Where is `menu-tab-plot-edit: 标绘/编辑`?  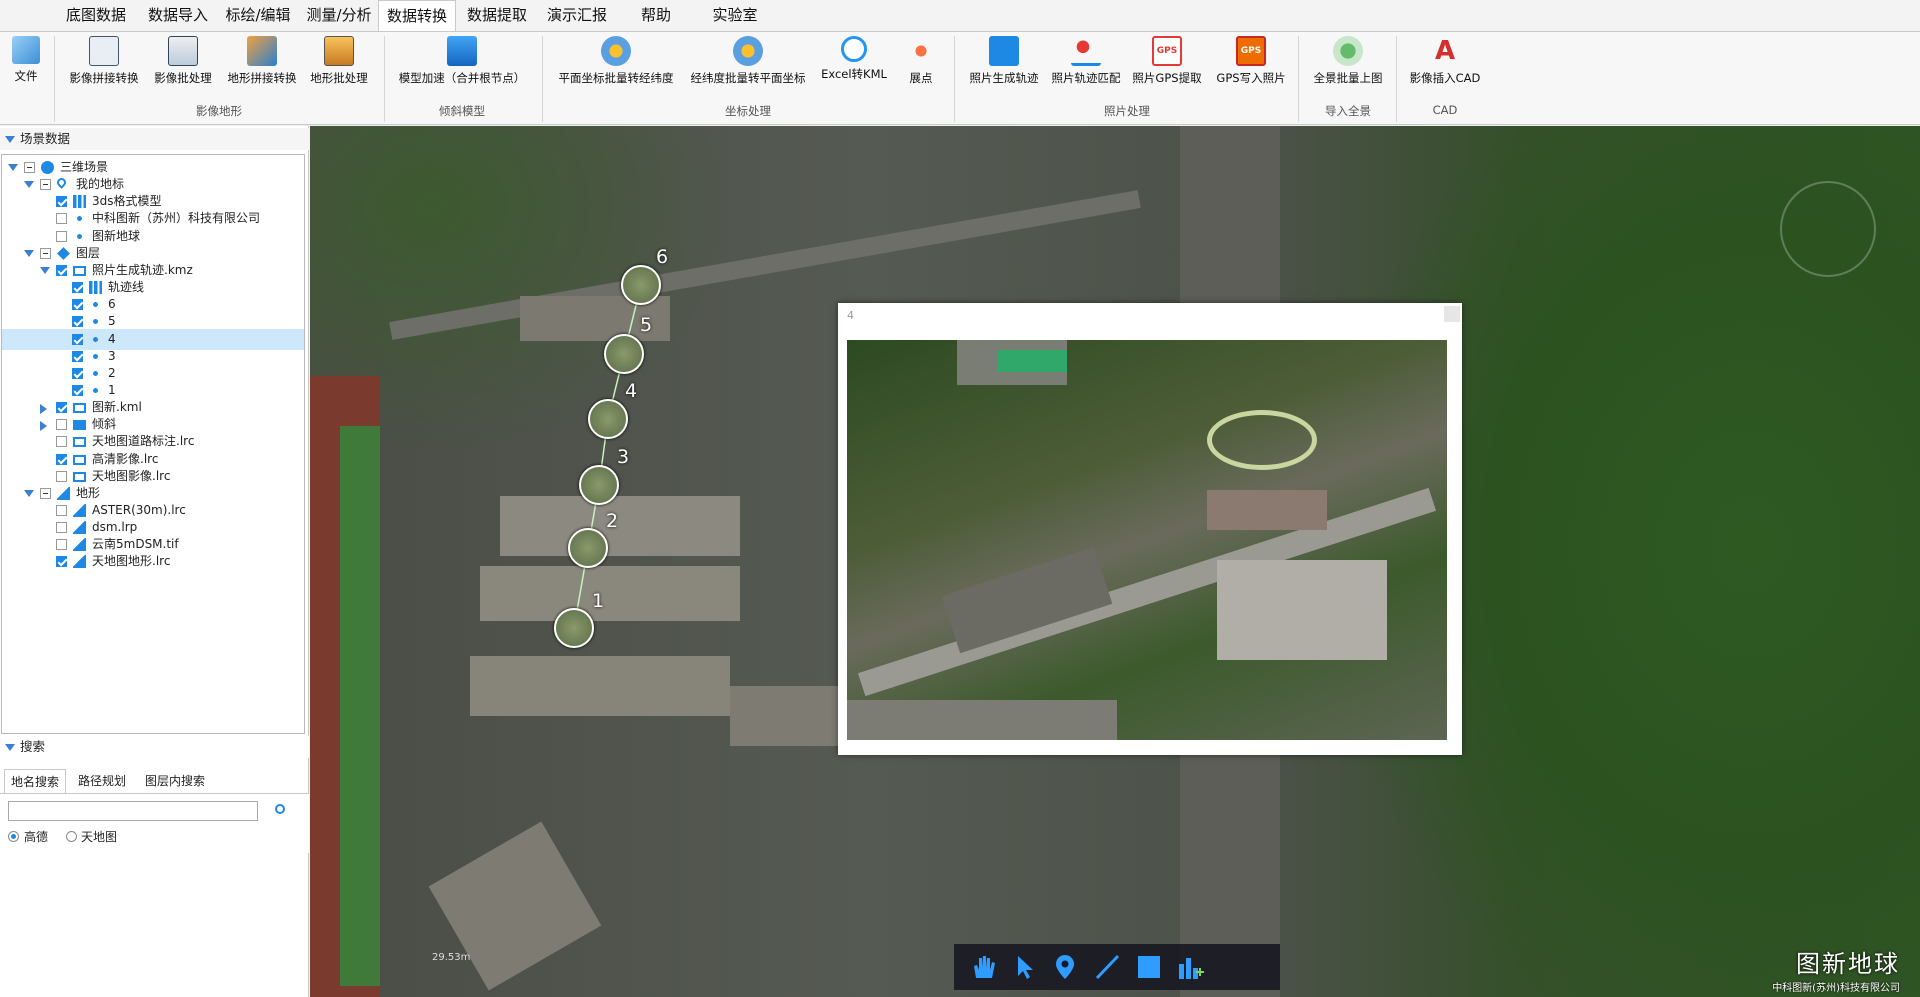
menu-tab-plot-edit: 标绘/编辑 is located at coordinates (258, 15).